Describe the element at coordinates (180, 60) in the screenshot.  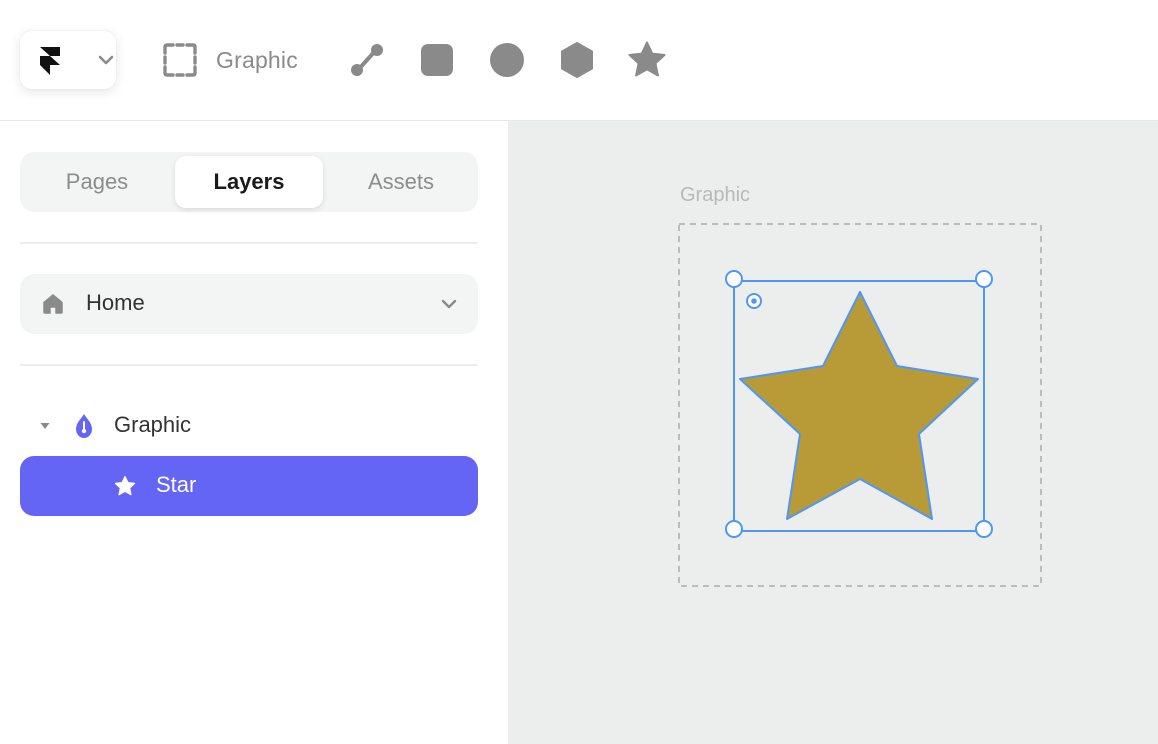
I see `frame-icon` at that location.